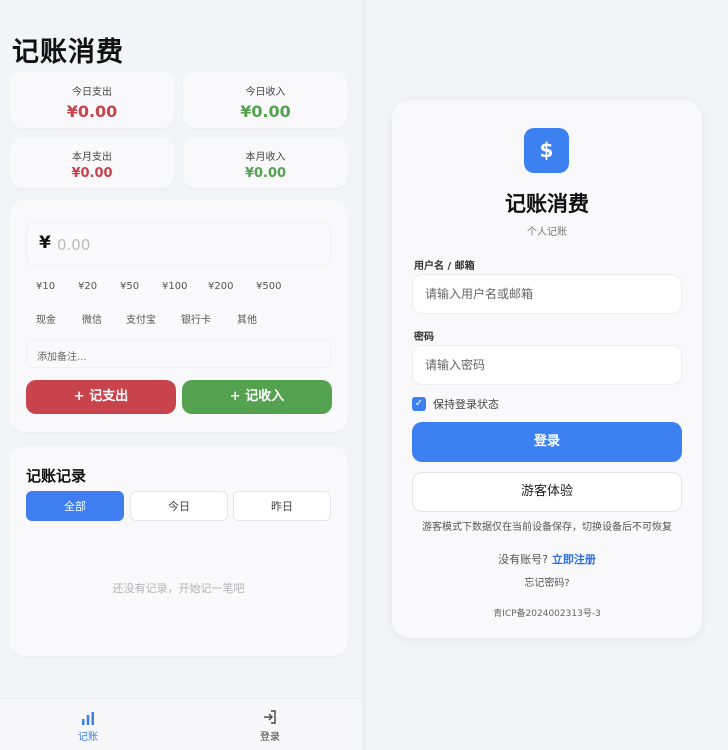 The width and height of the screenshot is (728, 750). I want to click on password-field, so click(547, 365).